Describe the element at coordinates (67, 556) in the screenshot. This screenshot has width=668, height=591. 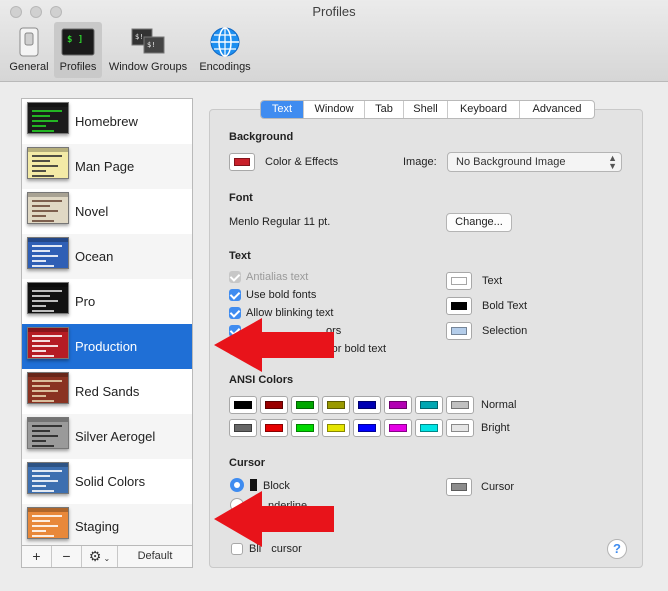
I see `remove-profile-button: −` at that location.